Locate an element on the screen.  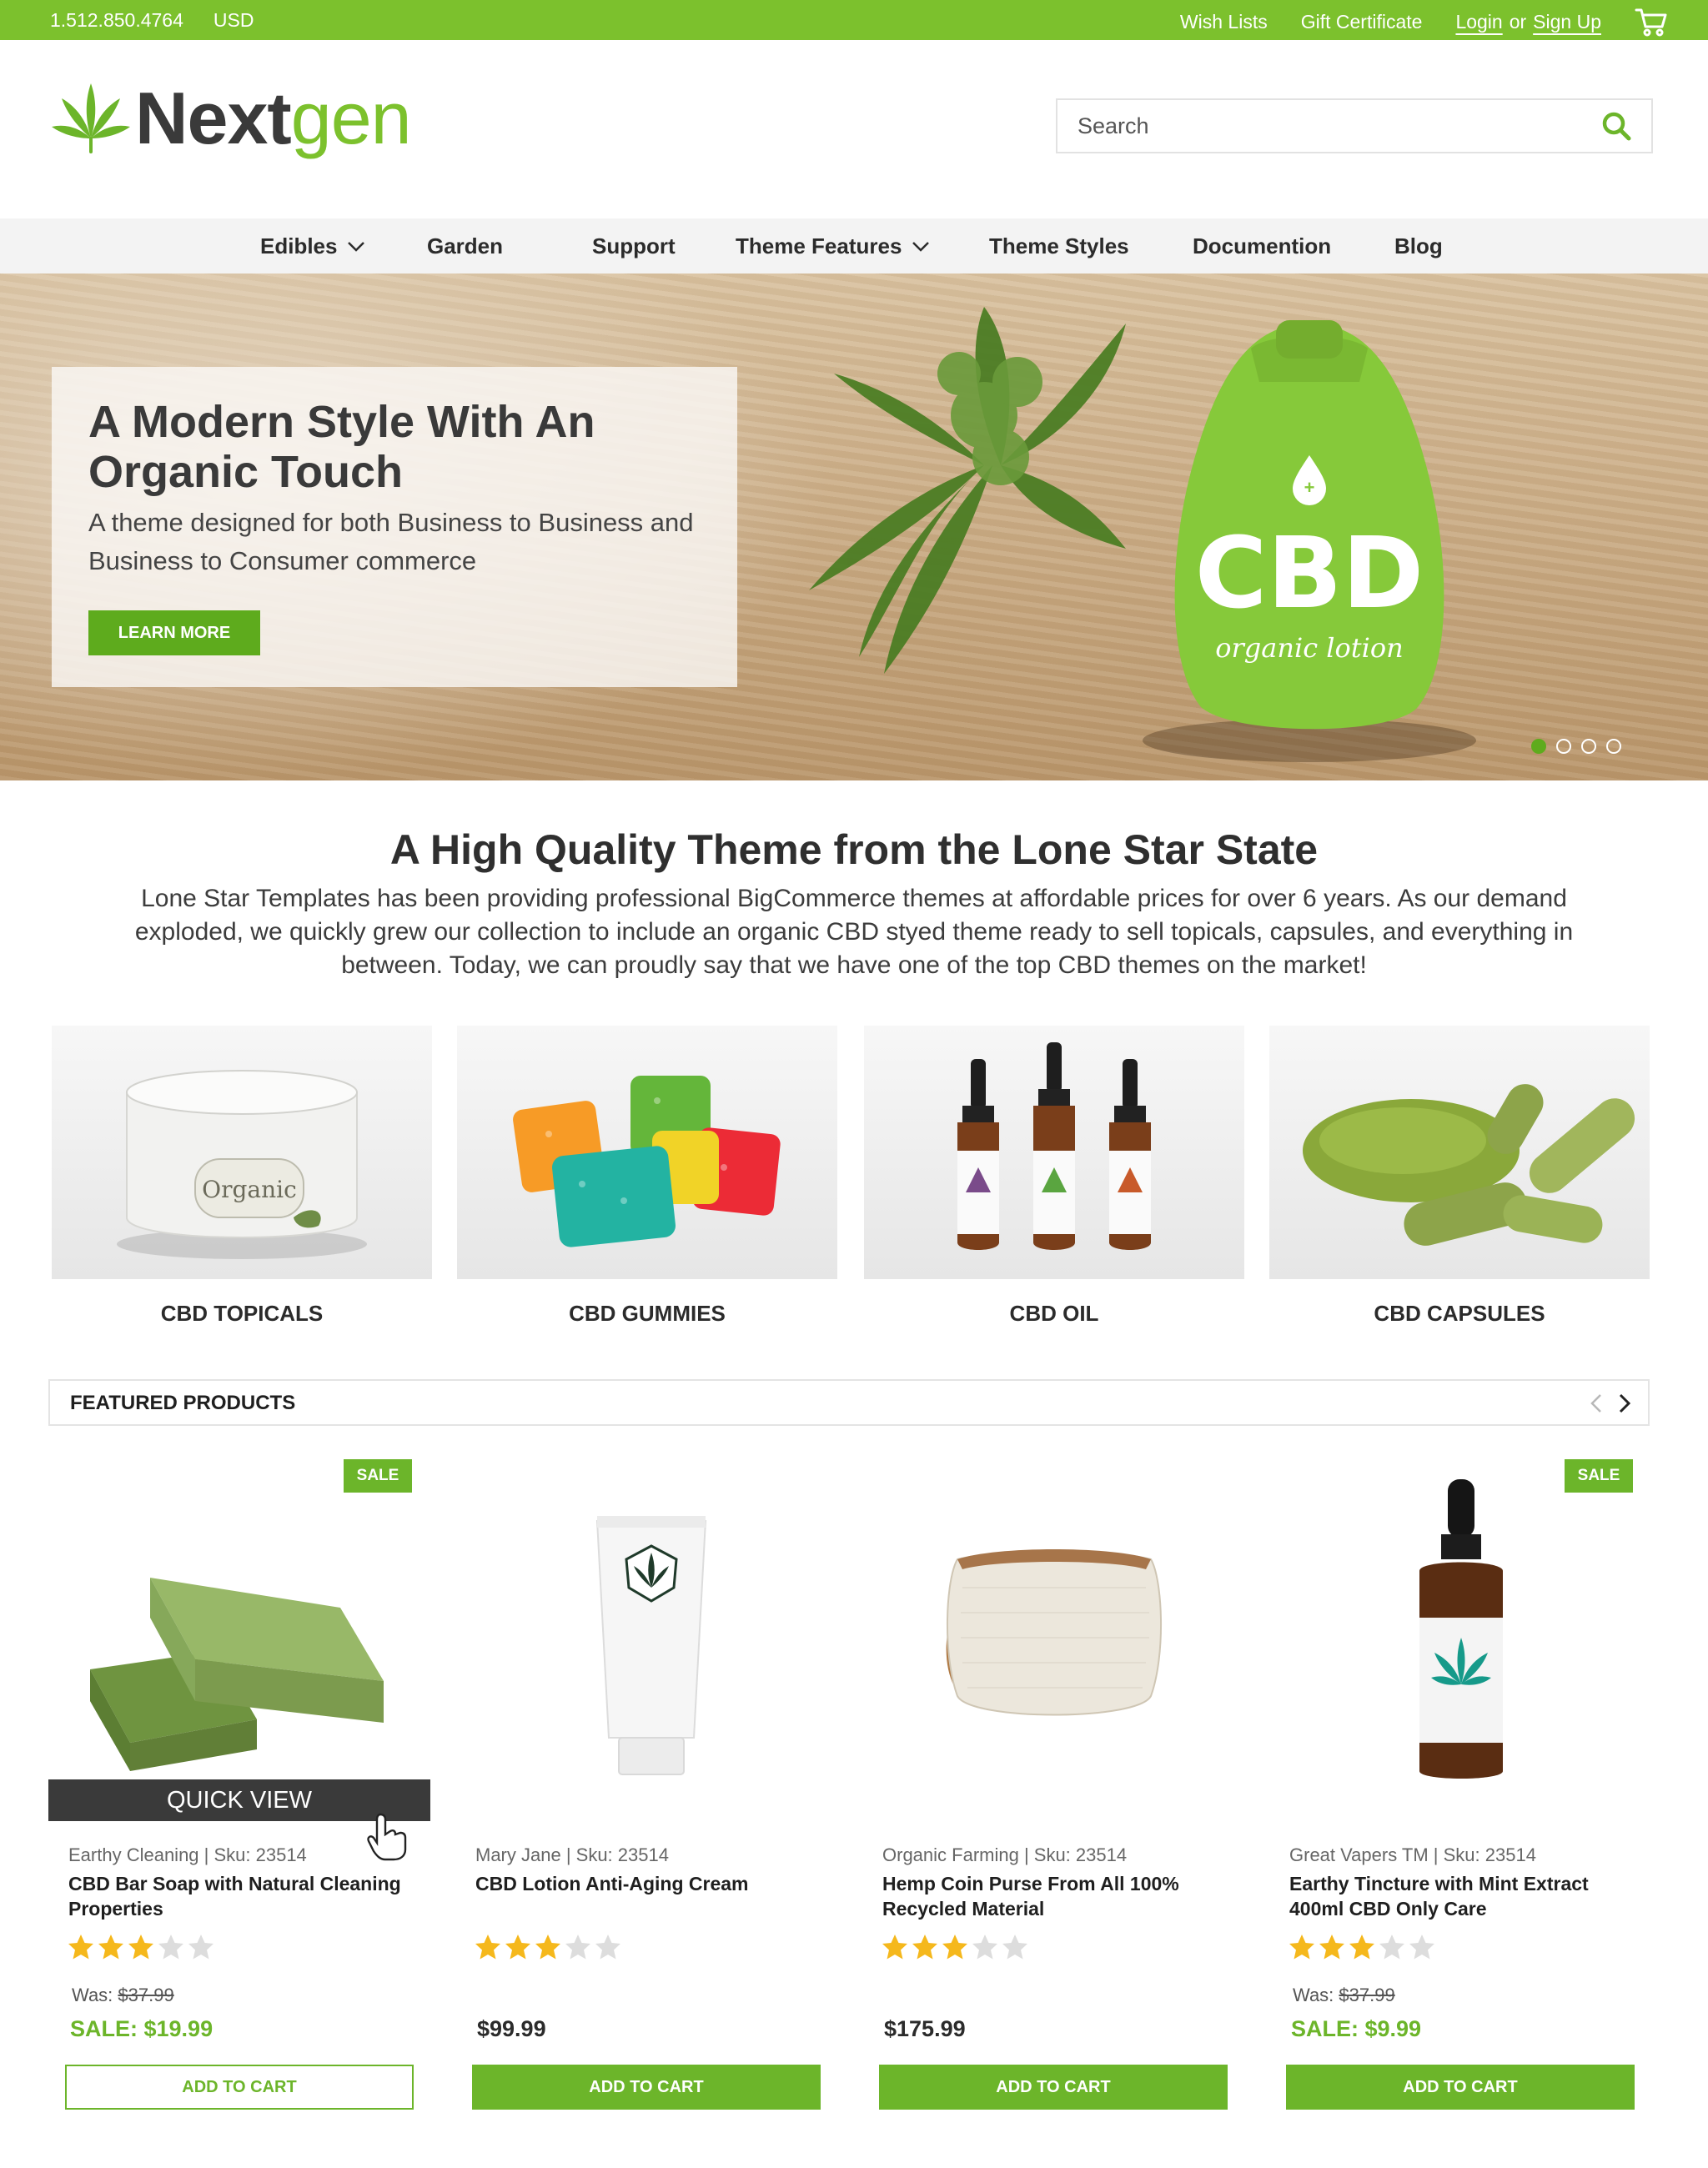
site-logo: Nextgen is located at coordinates (231, 118).